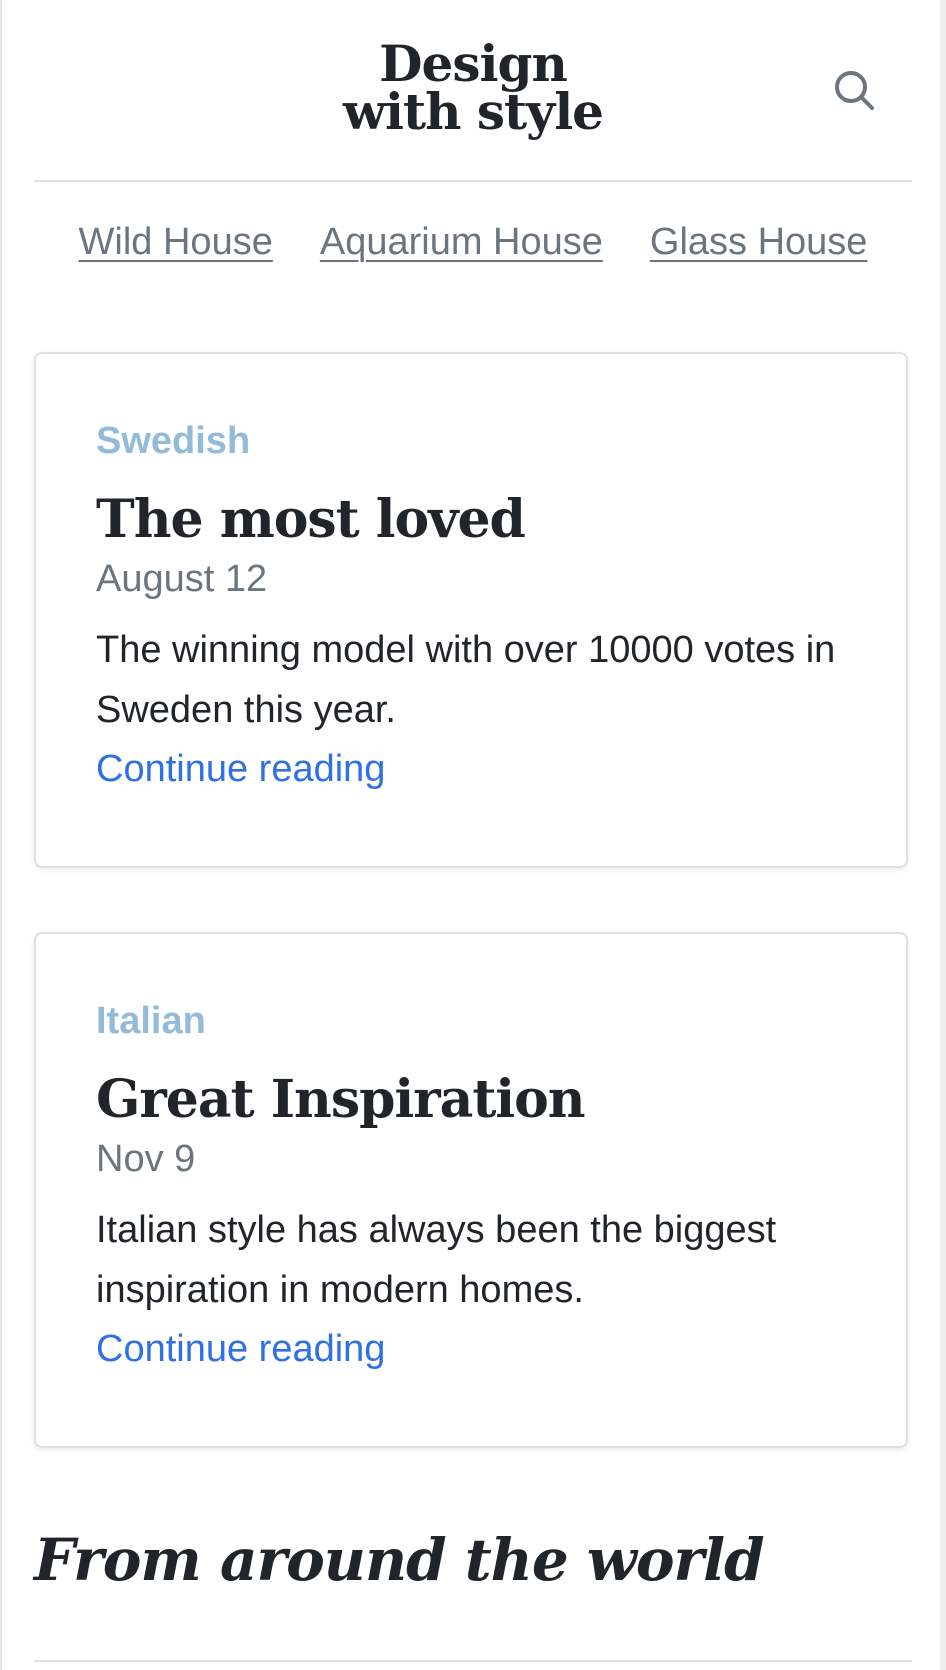  What do you see at coordinates (461, 242) in the screenshot?
I see `nav-link-aquarium-house: Aquarium House` at bounding box center [461, 242].